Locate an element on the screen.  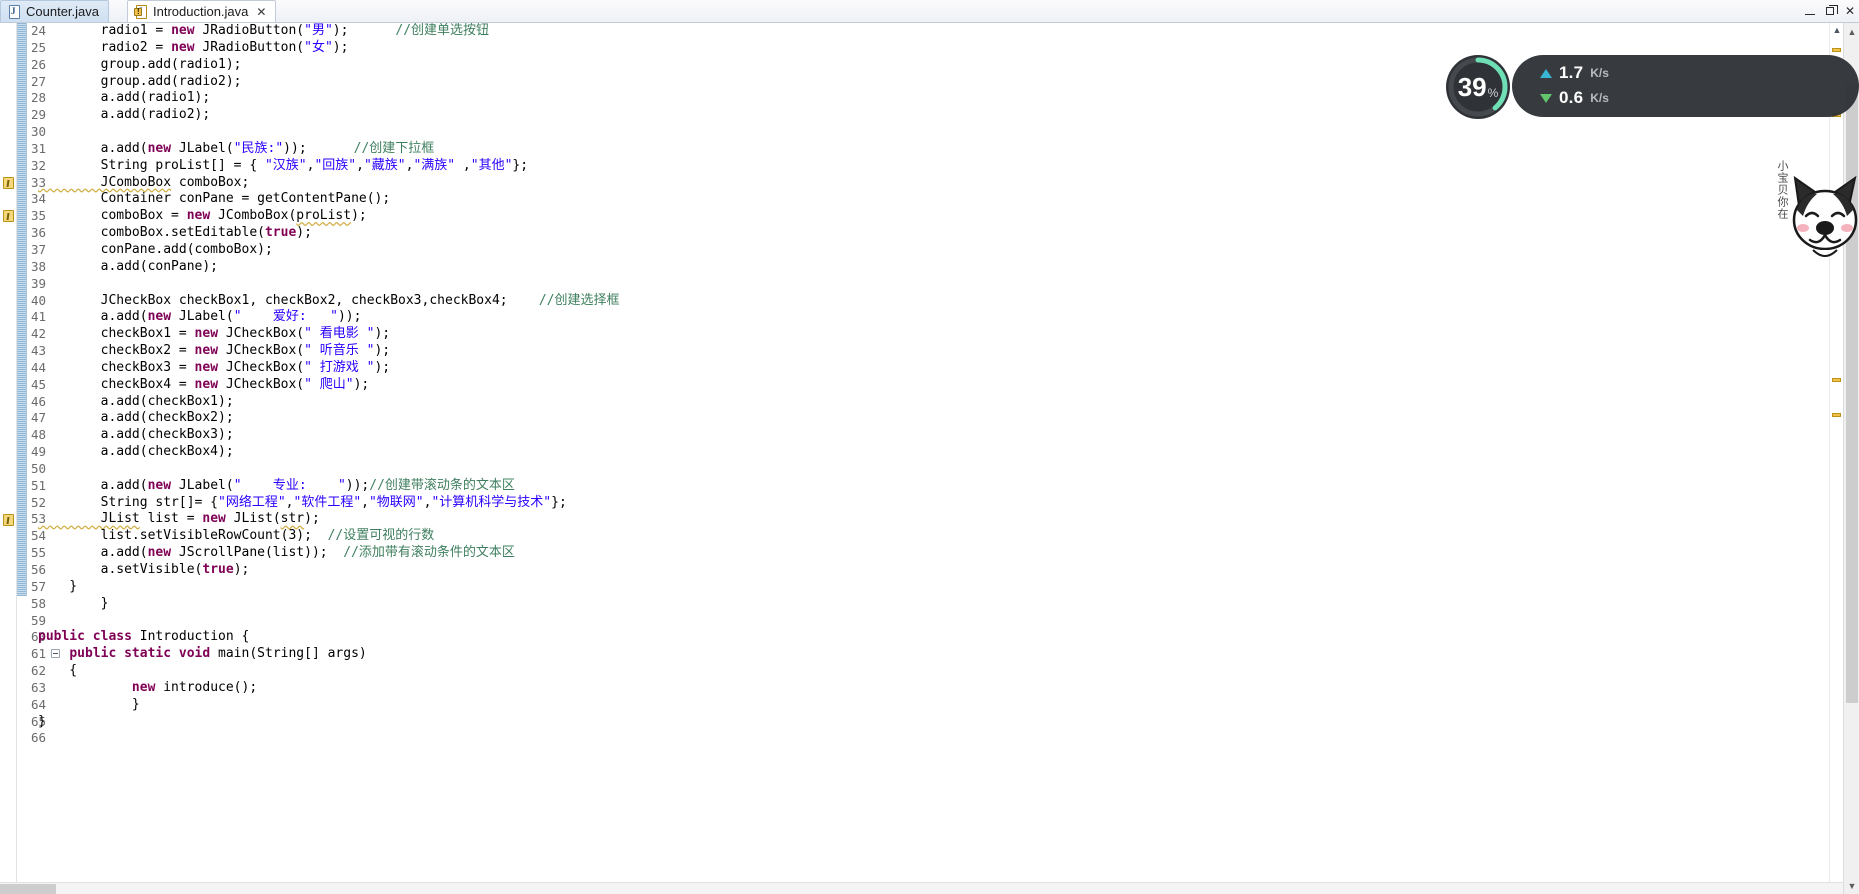
code-token: a.add(checkBox4); is located at coordinates (136, 452).